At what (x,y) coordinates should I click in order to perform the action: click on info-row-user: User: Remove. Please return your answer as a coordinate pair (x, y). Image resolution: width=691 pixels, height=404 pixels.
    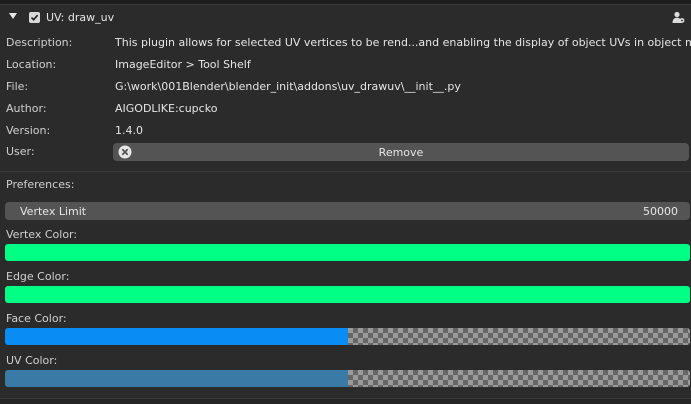
    Looking at the image, I should click on (345, 152).